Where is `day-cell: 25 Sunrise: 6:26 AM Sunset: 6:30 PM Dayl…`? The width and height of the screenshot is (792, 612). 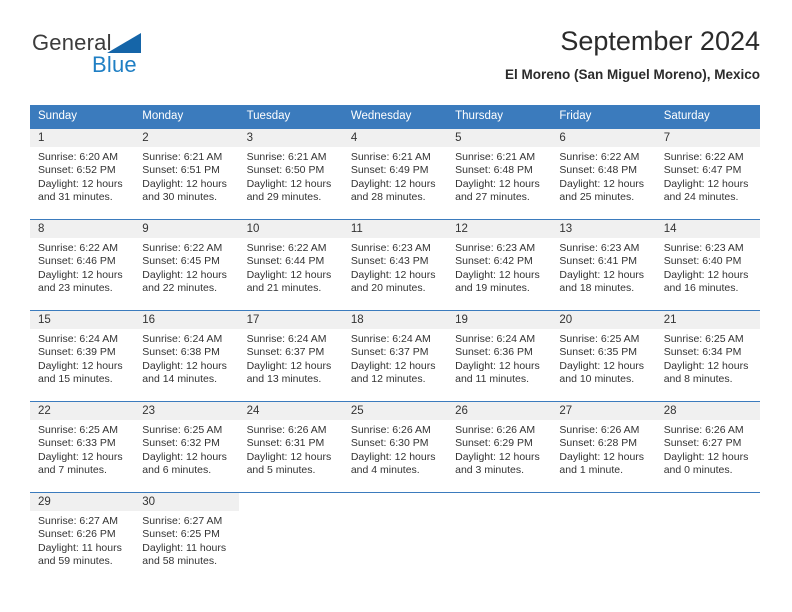
day-cell: 25 Sunrise: 6:26 AM Sunset: 6:30 PM Dayl… is located at coordinates (395, 447).